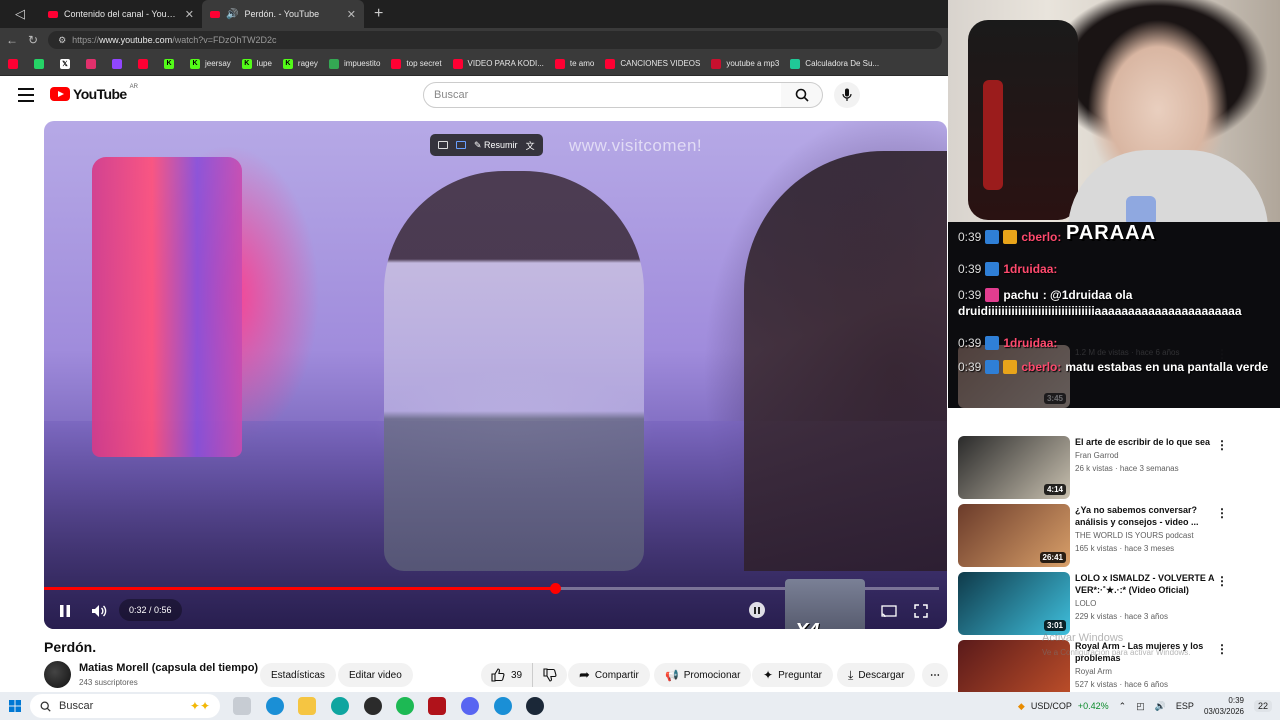  Describe the element at coordinates (847, 95) in the screenshot. I see `voice-search-button` at that location.